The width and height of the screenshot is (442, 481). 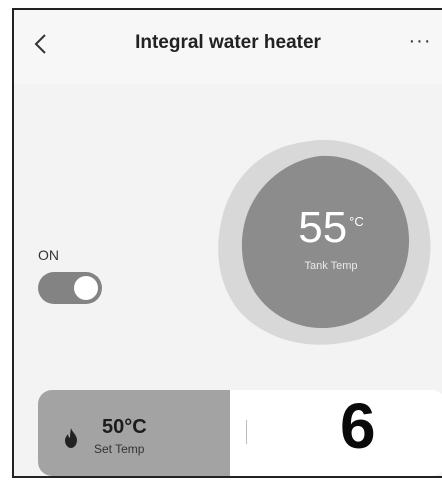 What do you see at coordinates (119, 449) in the screenshot?
I see `set-temp-label: Set Temp` at bounding box center [119, 449].